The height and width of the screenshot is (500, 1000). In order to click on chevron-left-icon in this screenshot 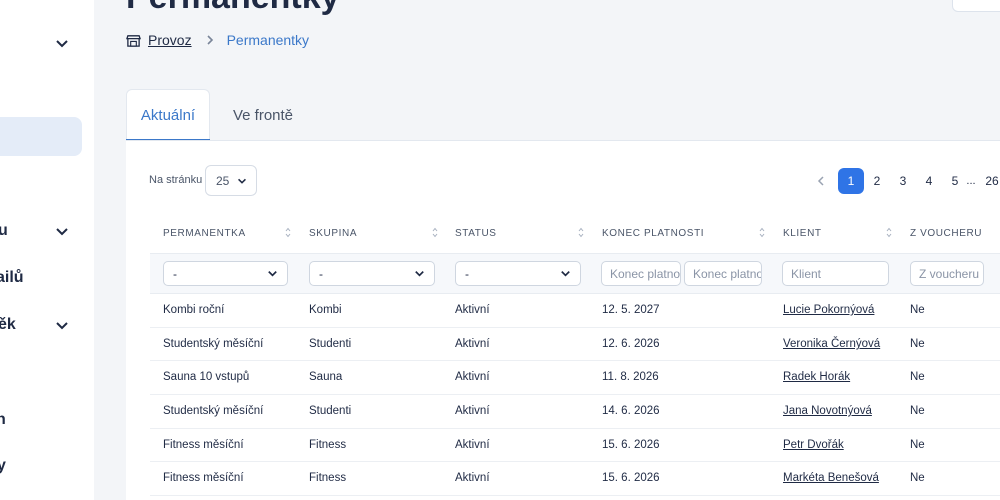, I will do `click(821, 181)`.